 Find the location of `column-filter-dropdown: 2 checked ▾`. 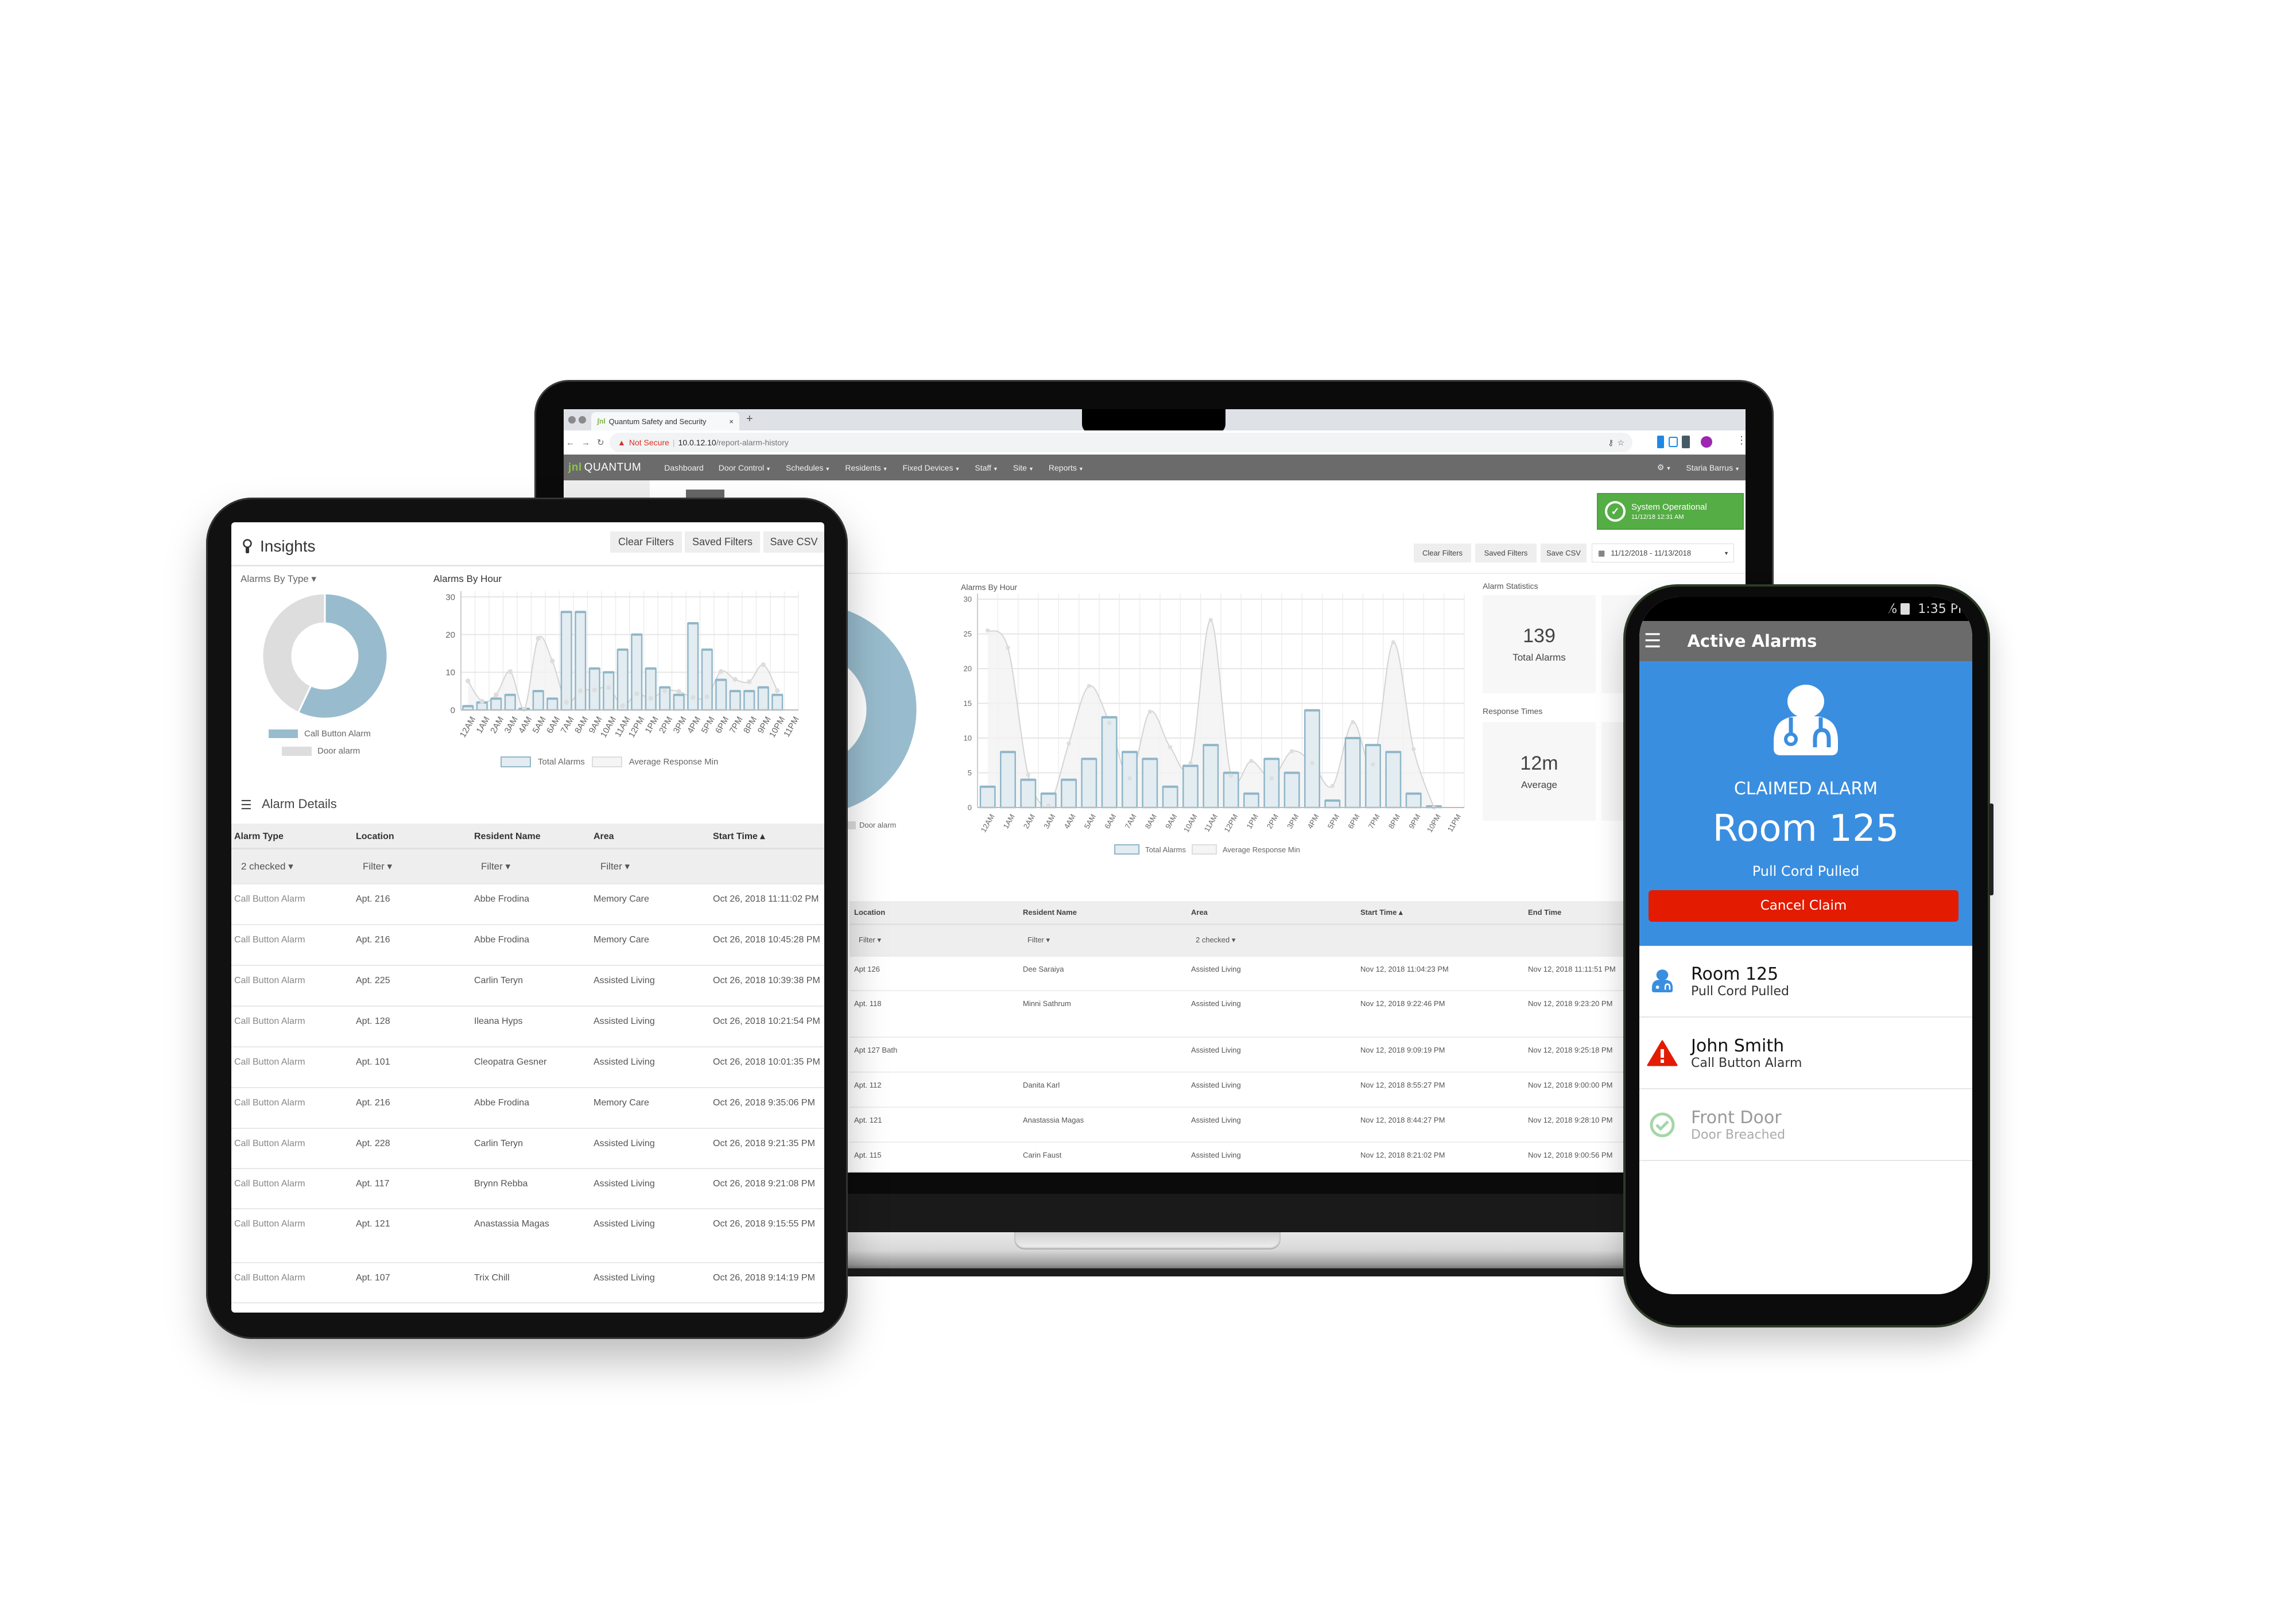

column-filter-dropdown: 2 checked ▾ is located at coordinates (295, 866).